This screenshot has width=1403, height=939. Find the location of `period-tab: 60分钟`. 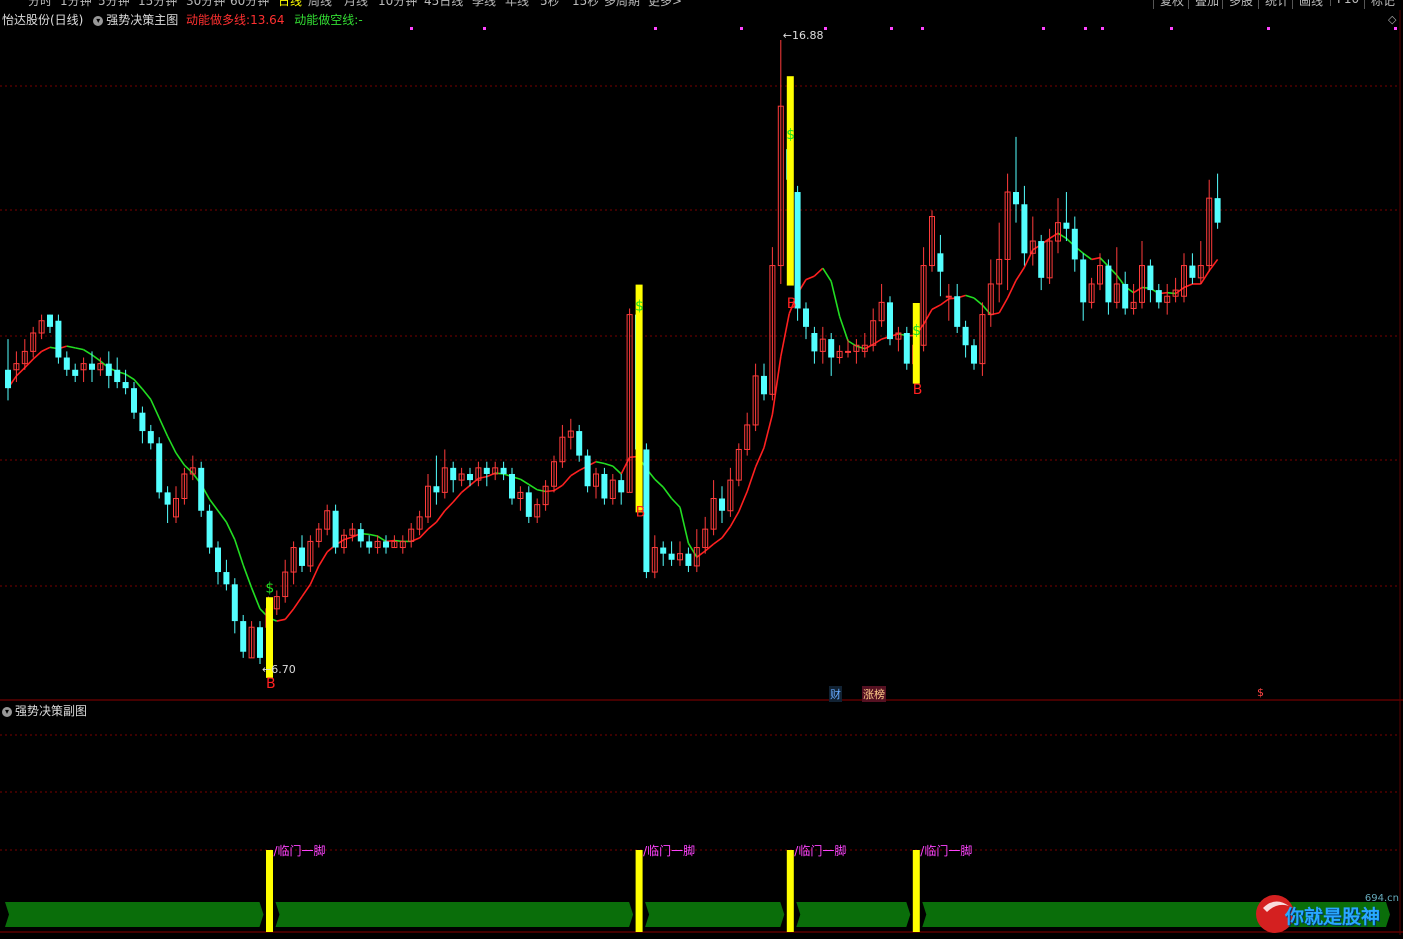

period-tab: 60分钟 is located at coordinates (249, 4).